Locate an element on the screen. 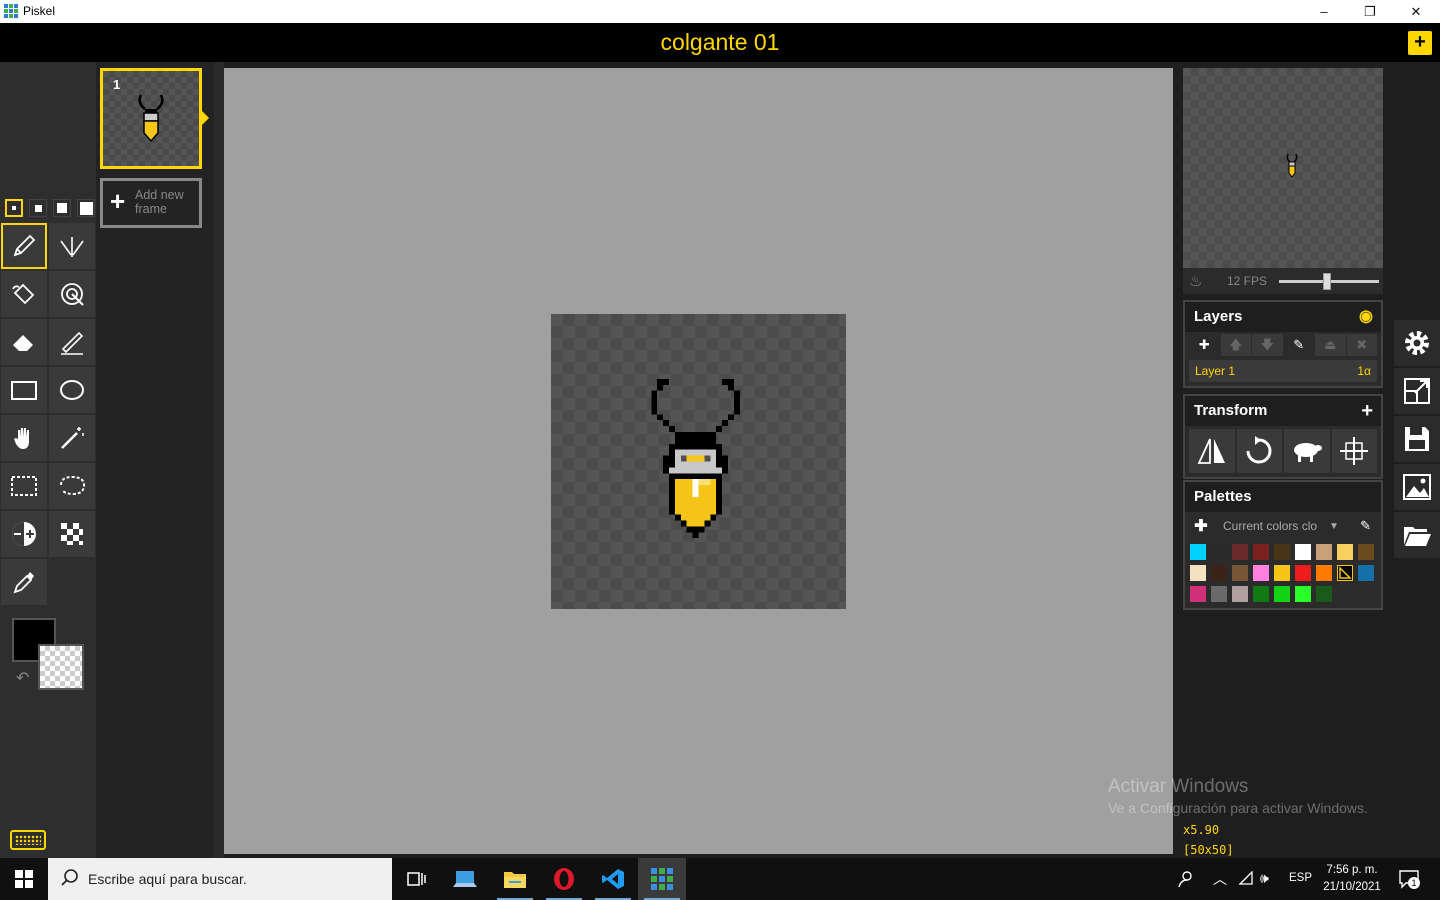 The height and width of the screenshot is (900, 1440). save-button is located at coordinates (1417, 439).